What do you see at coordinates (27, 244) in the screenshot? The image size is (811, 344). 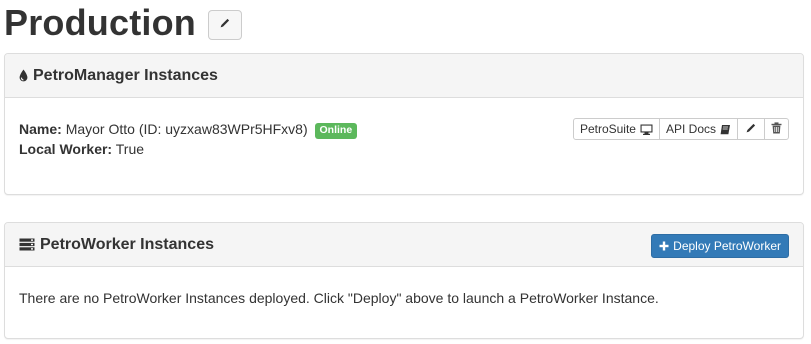 I see `server-list-icon` at bounding box center [27, 244].